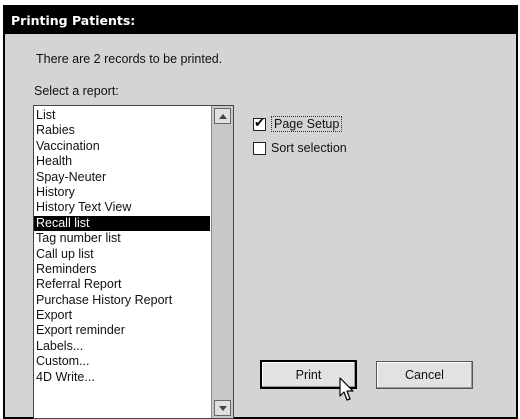  I want to click on report-list-item: Vaccination, so click(122, 146).